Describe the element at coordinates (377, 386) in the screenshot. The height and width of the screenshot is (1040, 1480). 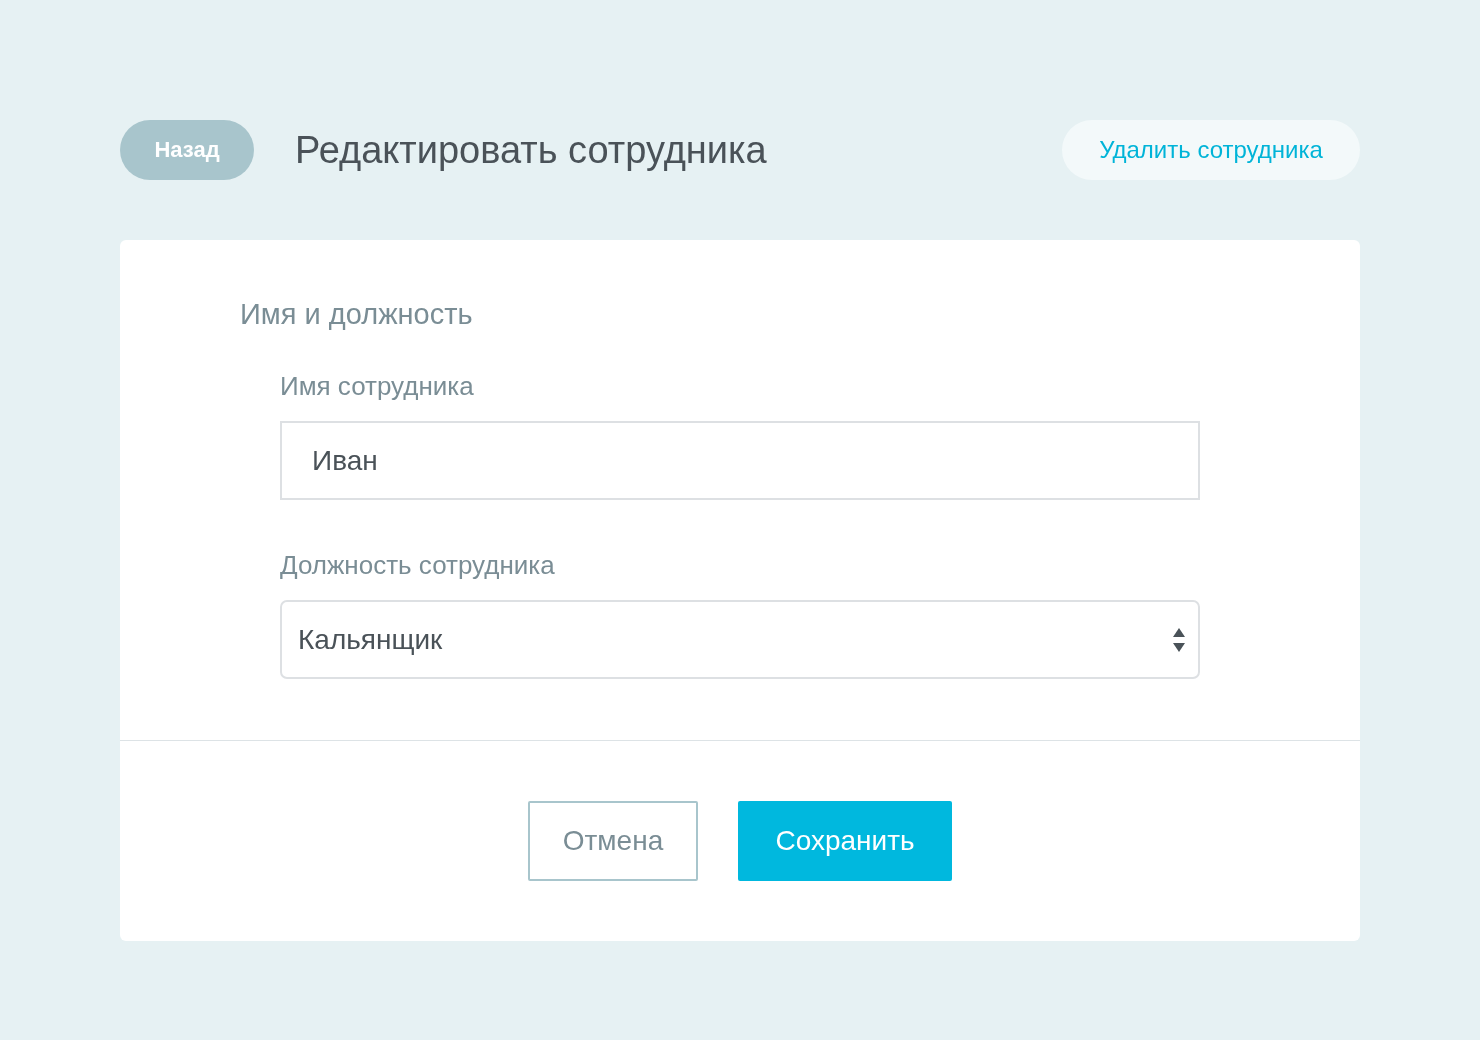
I see `field-label: Имя сотрудника` at that location.